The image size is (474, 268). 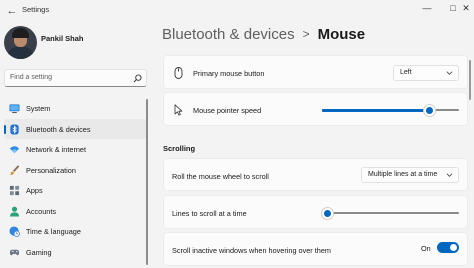 What do you see at coordinates (315, 212) in the screenshot?
I see `lines-to-scroll-card: Lines to scroll at a time` at bounding box center [315, 212].